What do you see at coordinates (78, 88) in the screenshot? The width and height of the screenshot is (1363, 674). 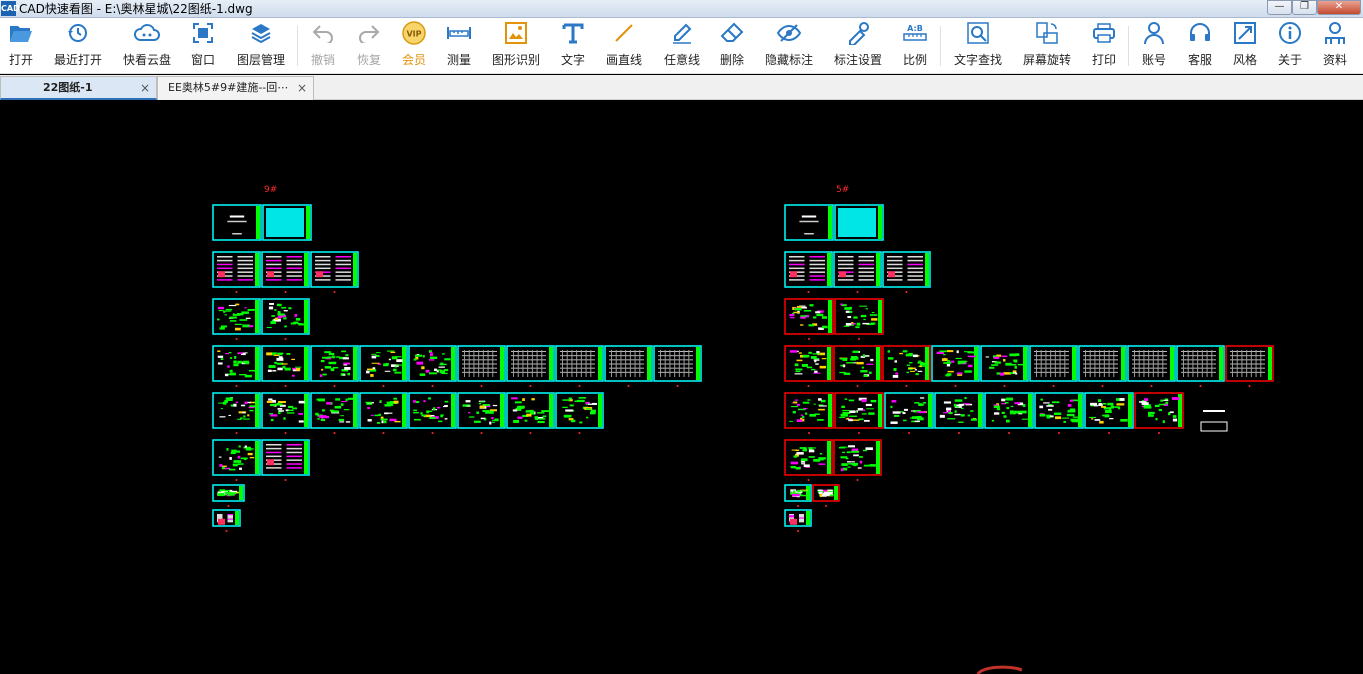 I see `tab-22-drawing: 22图纸-1 ×` at bounding box center [78, 88].